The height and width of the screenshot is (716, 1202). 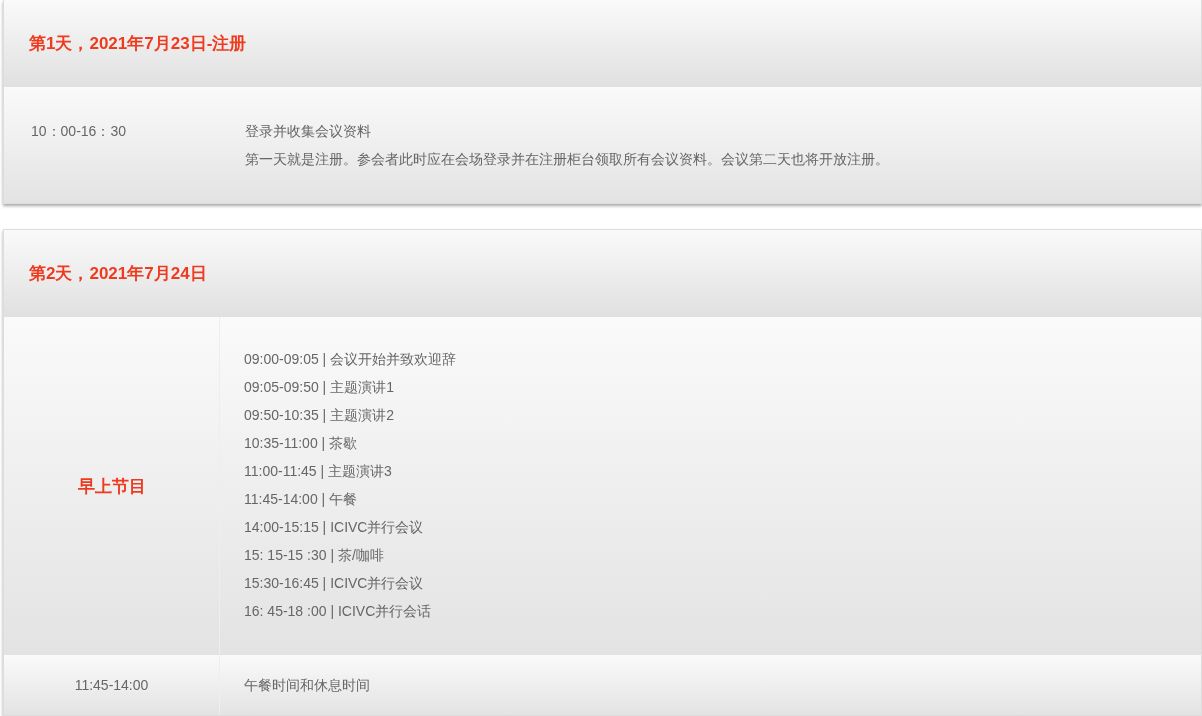 What do you see at coordinates (319, 415) in the screenshot?
I see `schedule-item: 09:50-10:35 | 主题演讲2` at bounding box center [319, 415].